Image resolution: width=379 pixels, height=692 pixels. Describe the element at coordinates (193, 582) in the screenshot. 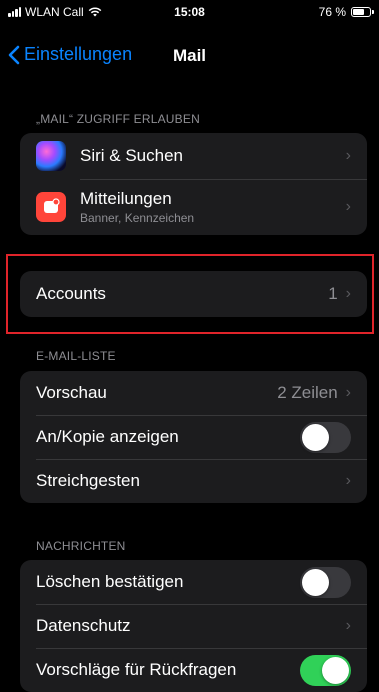

I see `confirm-delete-row: Löschen bestätigen` at that location.